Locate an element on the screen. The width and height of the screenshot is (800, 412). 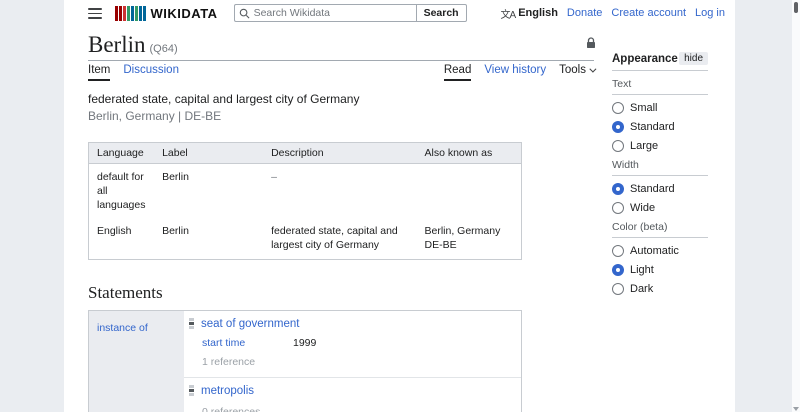
cell-language: default for all languages is located at coordinates (121, 191).